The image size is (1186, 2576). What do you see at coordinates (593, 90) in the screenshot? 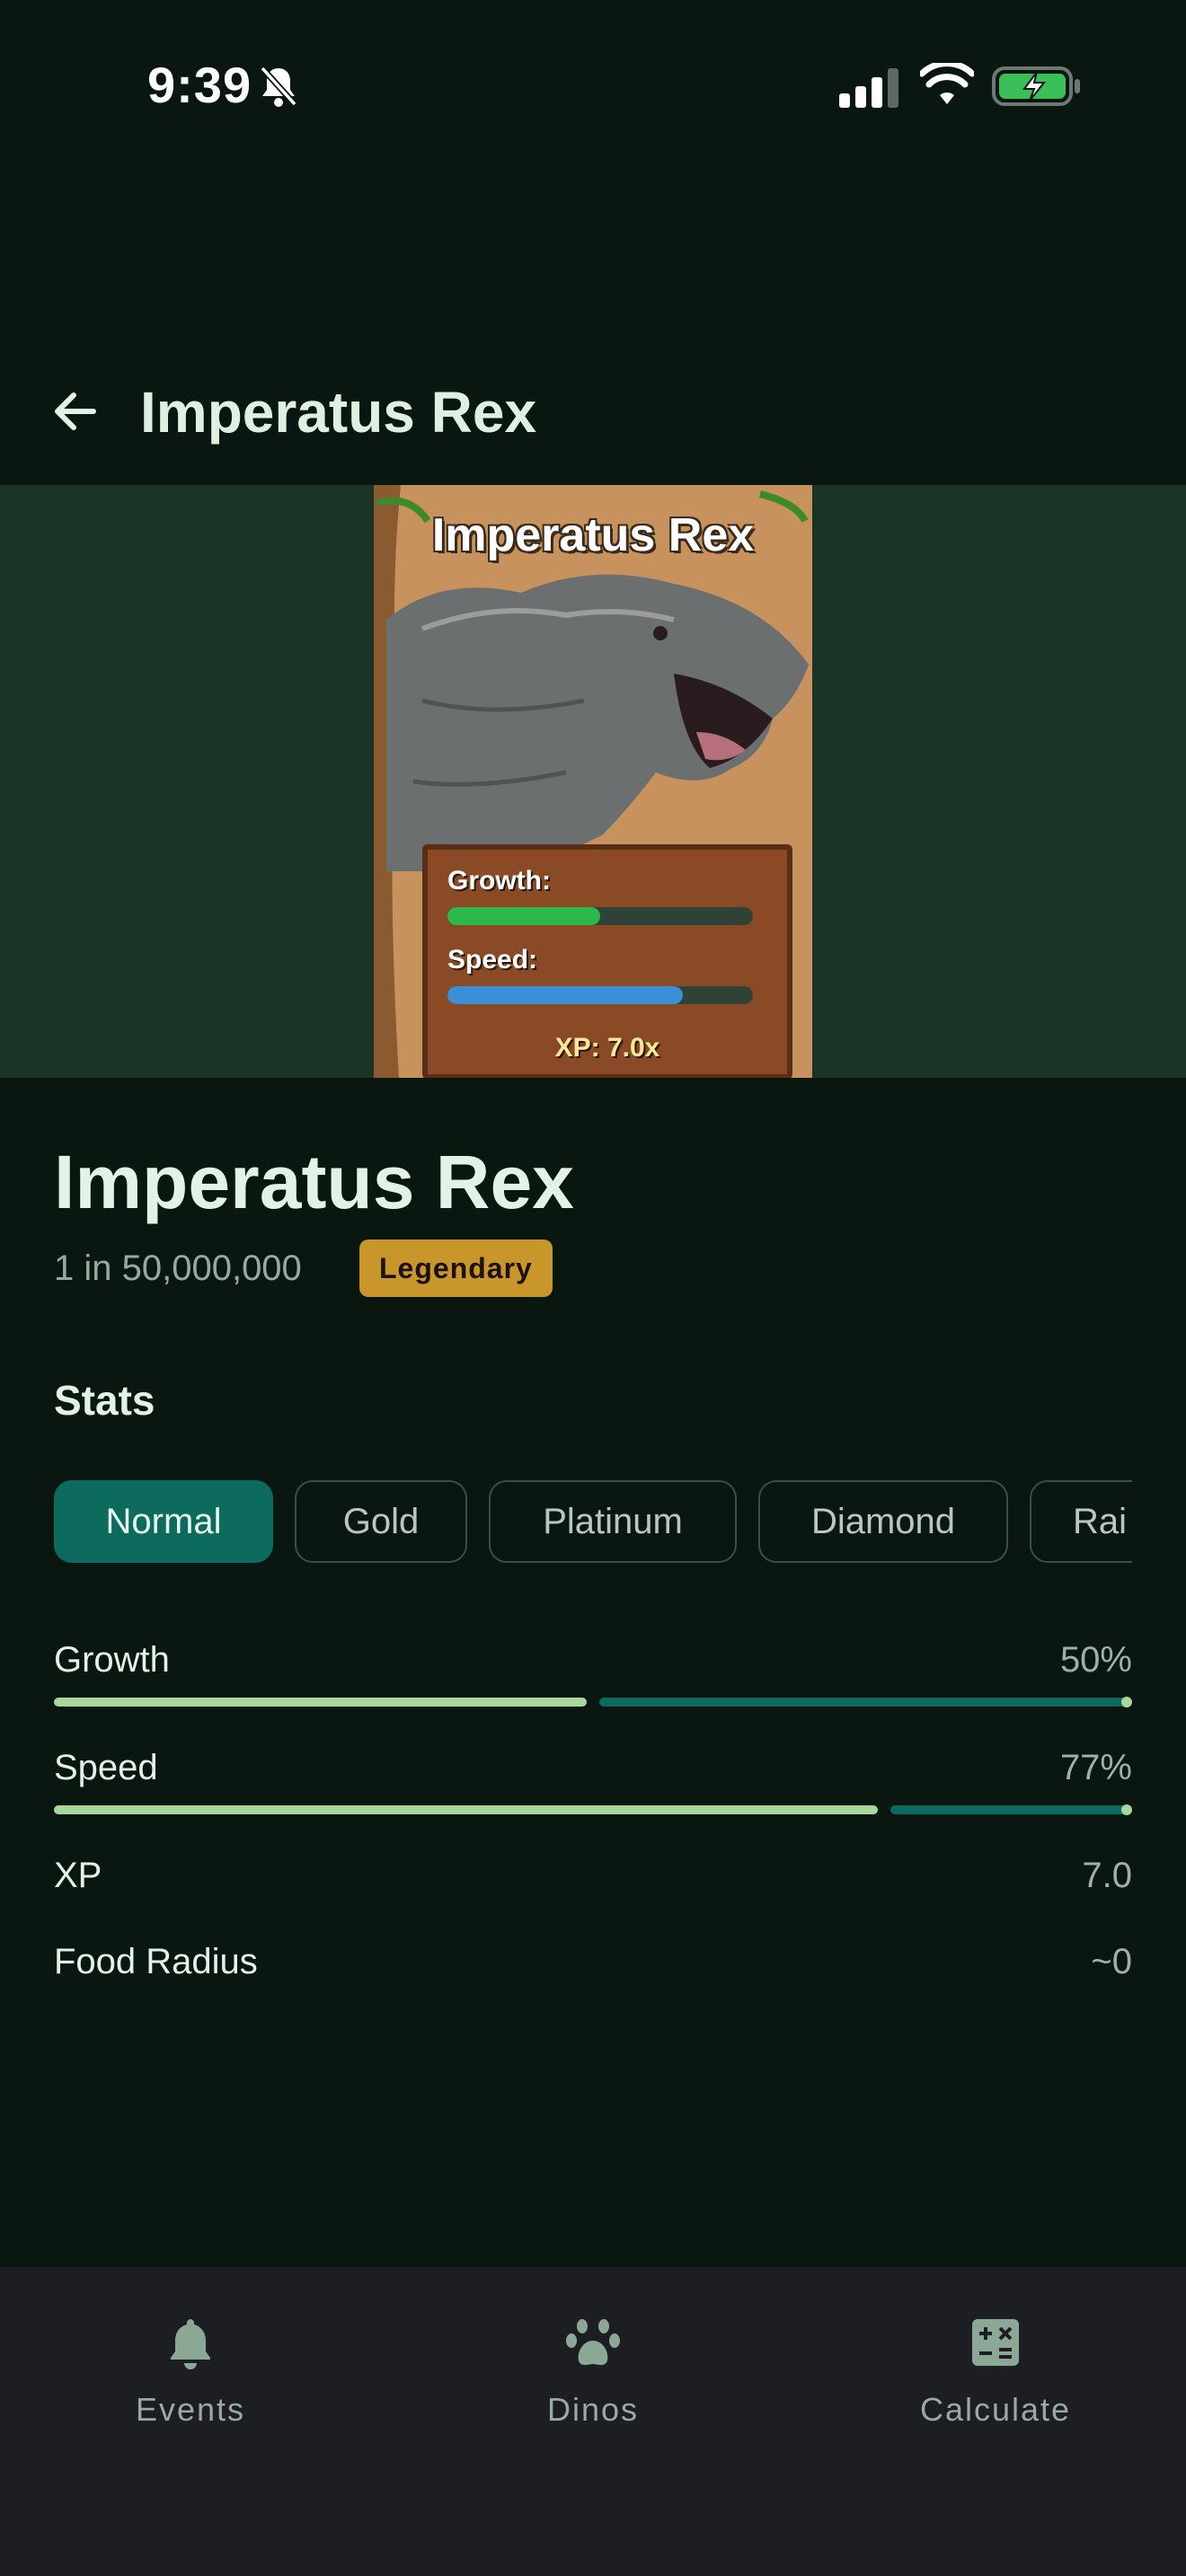
I see `status-bar: 9:39` at bounding box center [593, 90].